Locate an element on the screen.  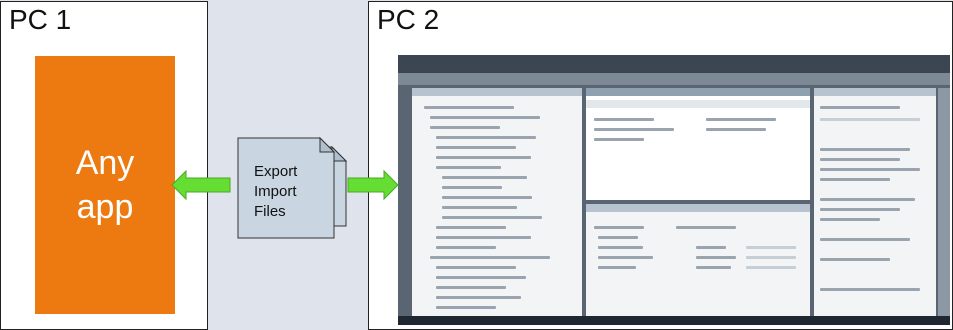
transfer-diagram: Export Import Files is located at coordinates (285, 187).